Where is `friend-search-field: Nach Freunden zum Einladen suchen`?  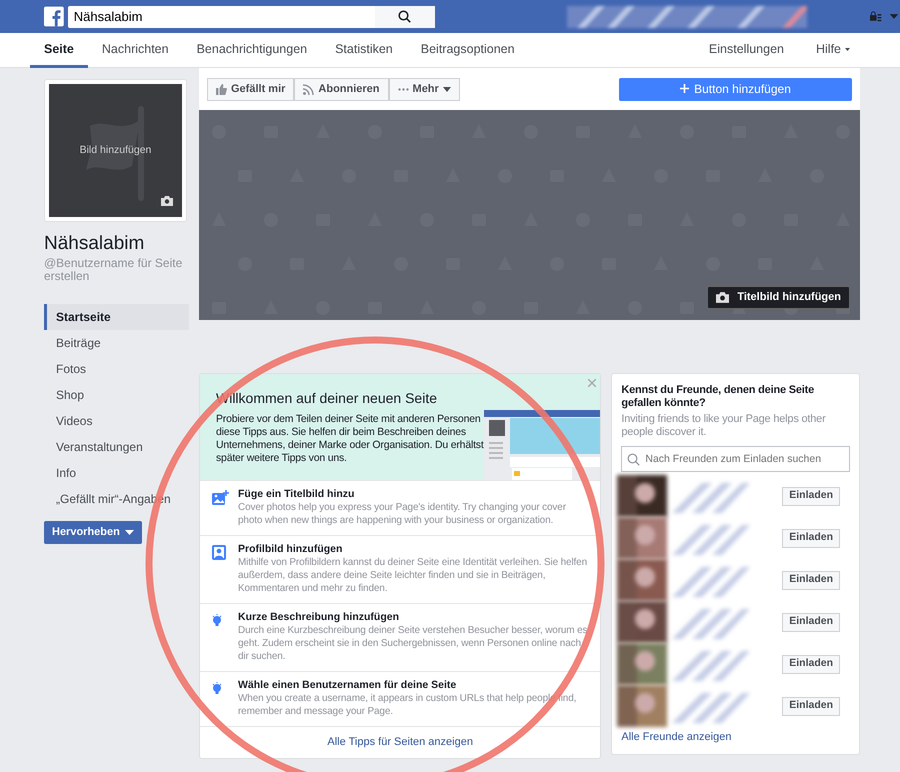 friend-search-field: Nach Freunden zum Einladen suchen is located at coordinates (735, 459).